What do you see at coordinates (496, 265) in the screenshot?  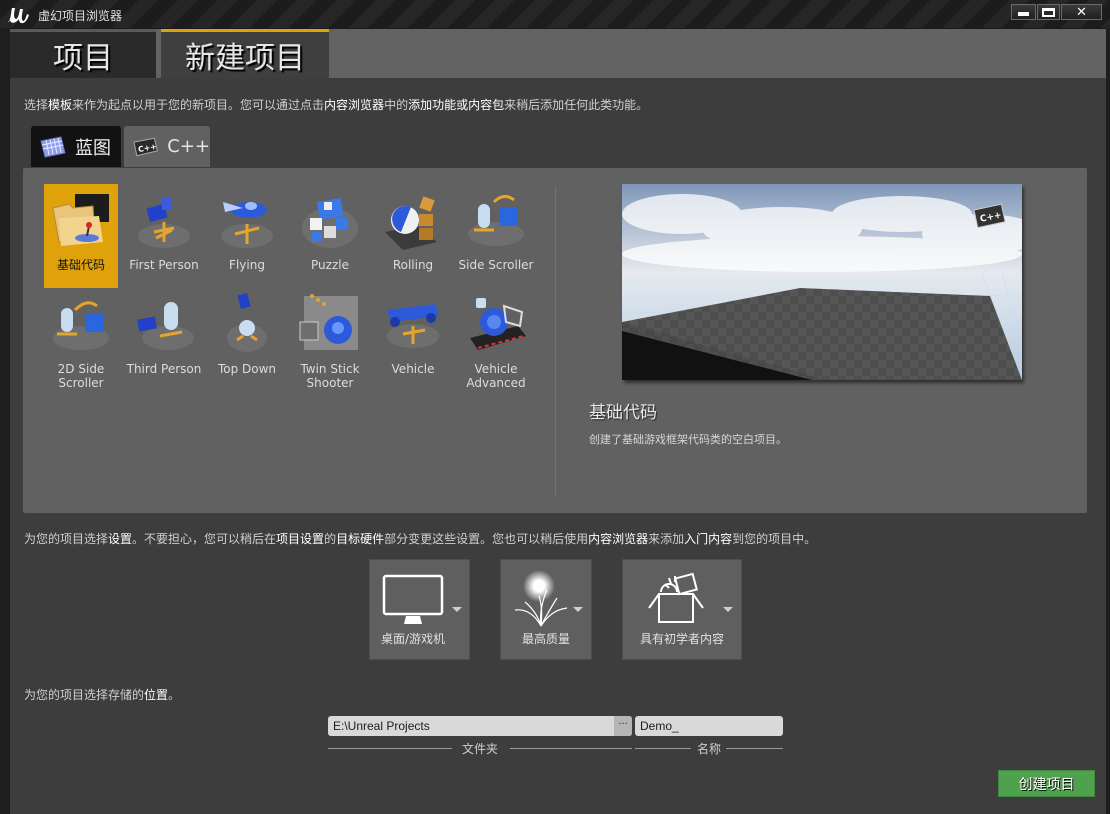 I see `template-label: Side Scroller` at bounding box center [496, 265].